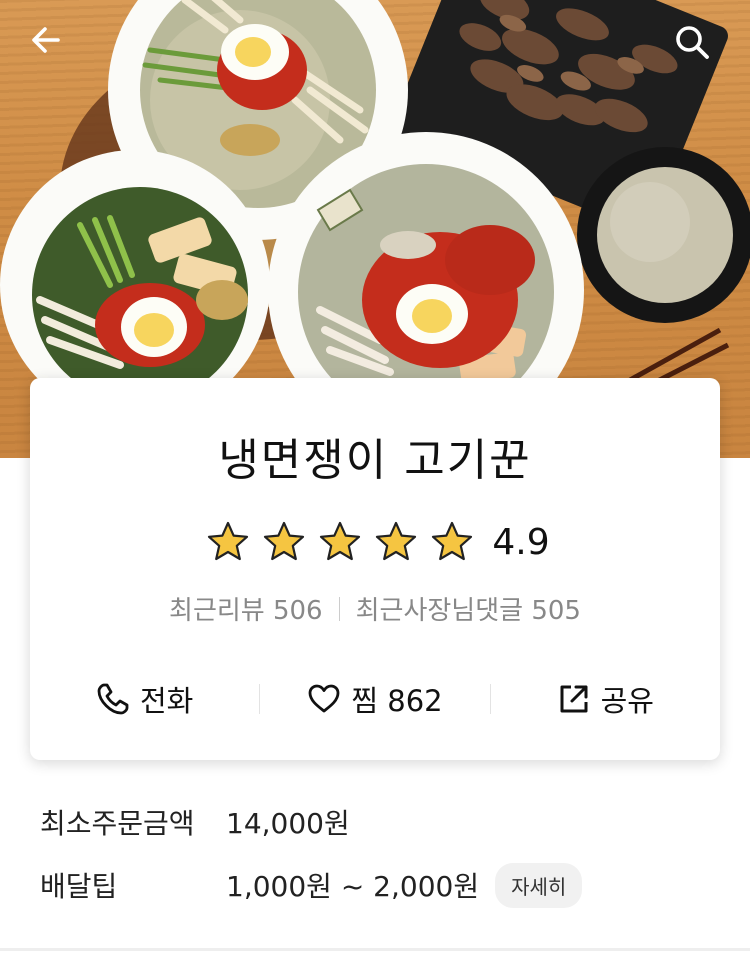  Describe the element at coordinates (397, 701) in the screenshot. I see `like-label: 찜 862` at that location.